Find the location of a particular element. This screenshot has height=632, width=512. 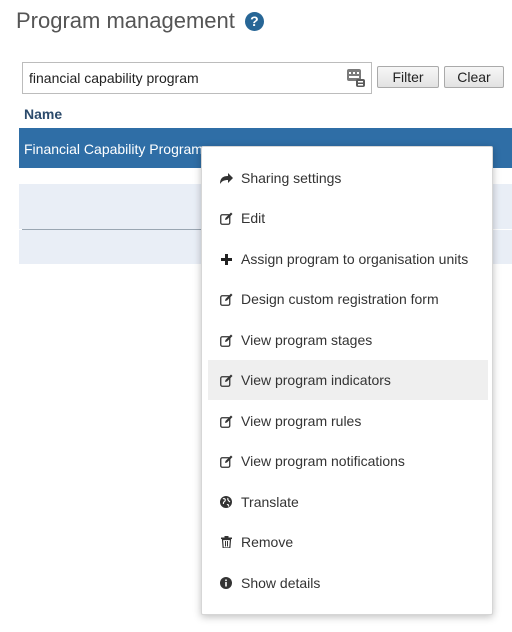

menu-item-view-program-notifications: View program notifications is located at coordinates (348, 461).